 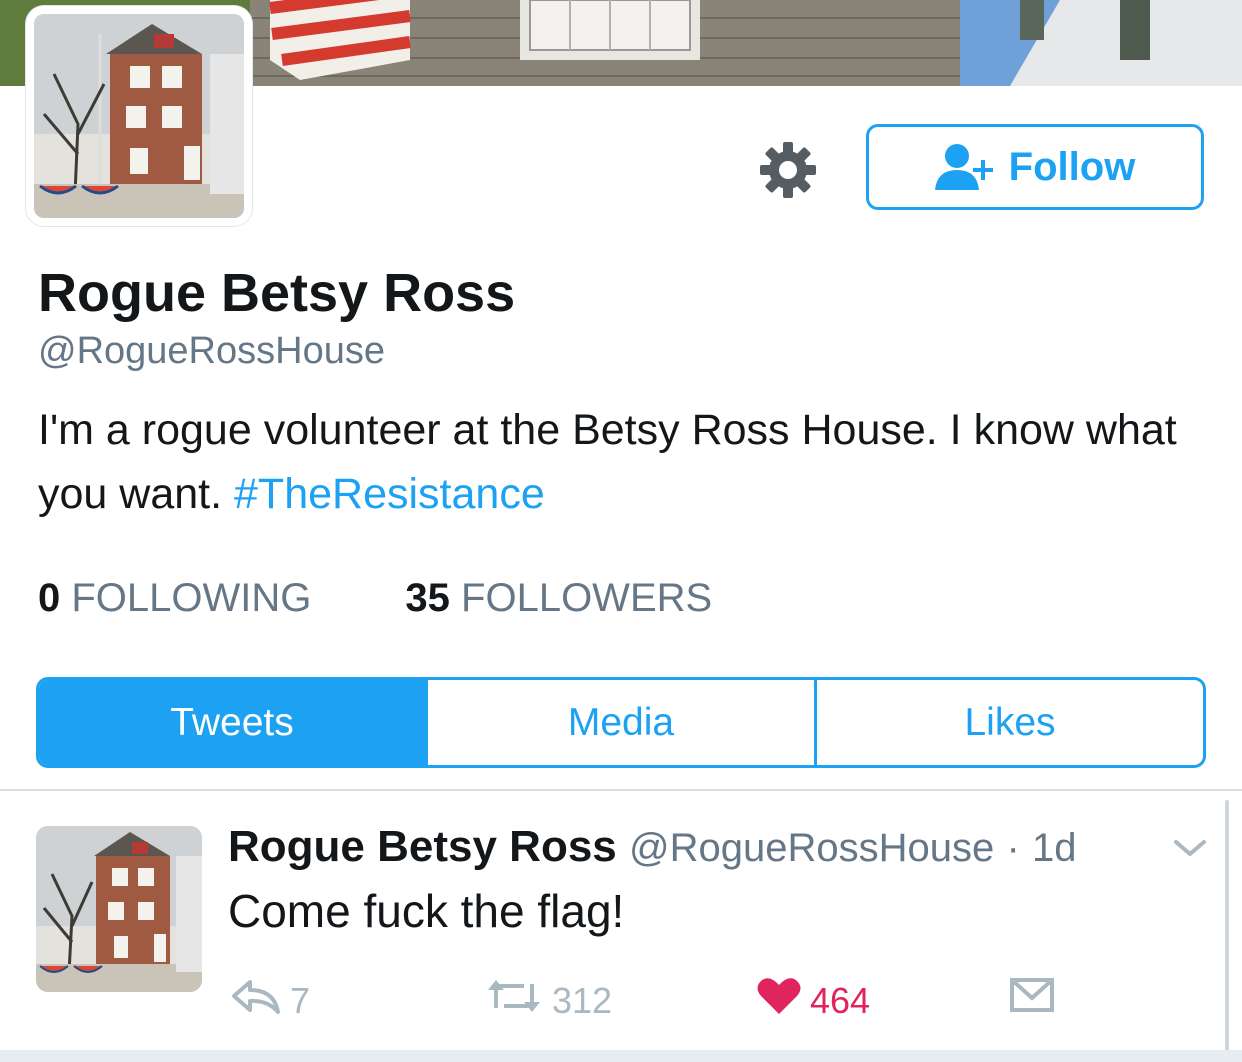 I want to click on tweet-time: 1d, so click(x=1054, y=848).